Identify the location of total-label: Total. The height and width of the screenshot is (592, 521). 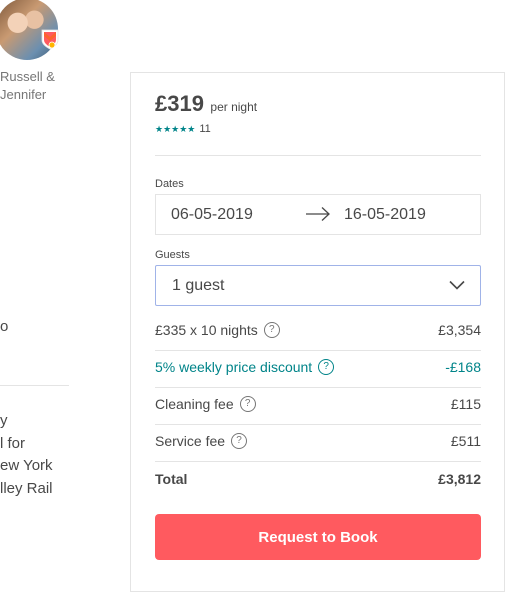
(171, 479).